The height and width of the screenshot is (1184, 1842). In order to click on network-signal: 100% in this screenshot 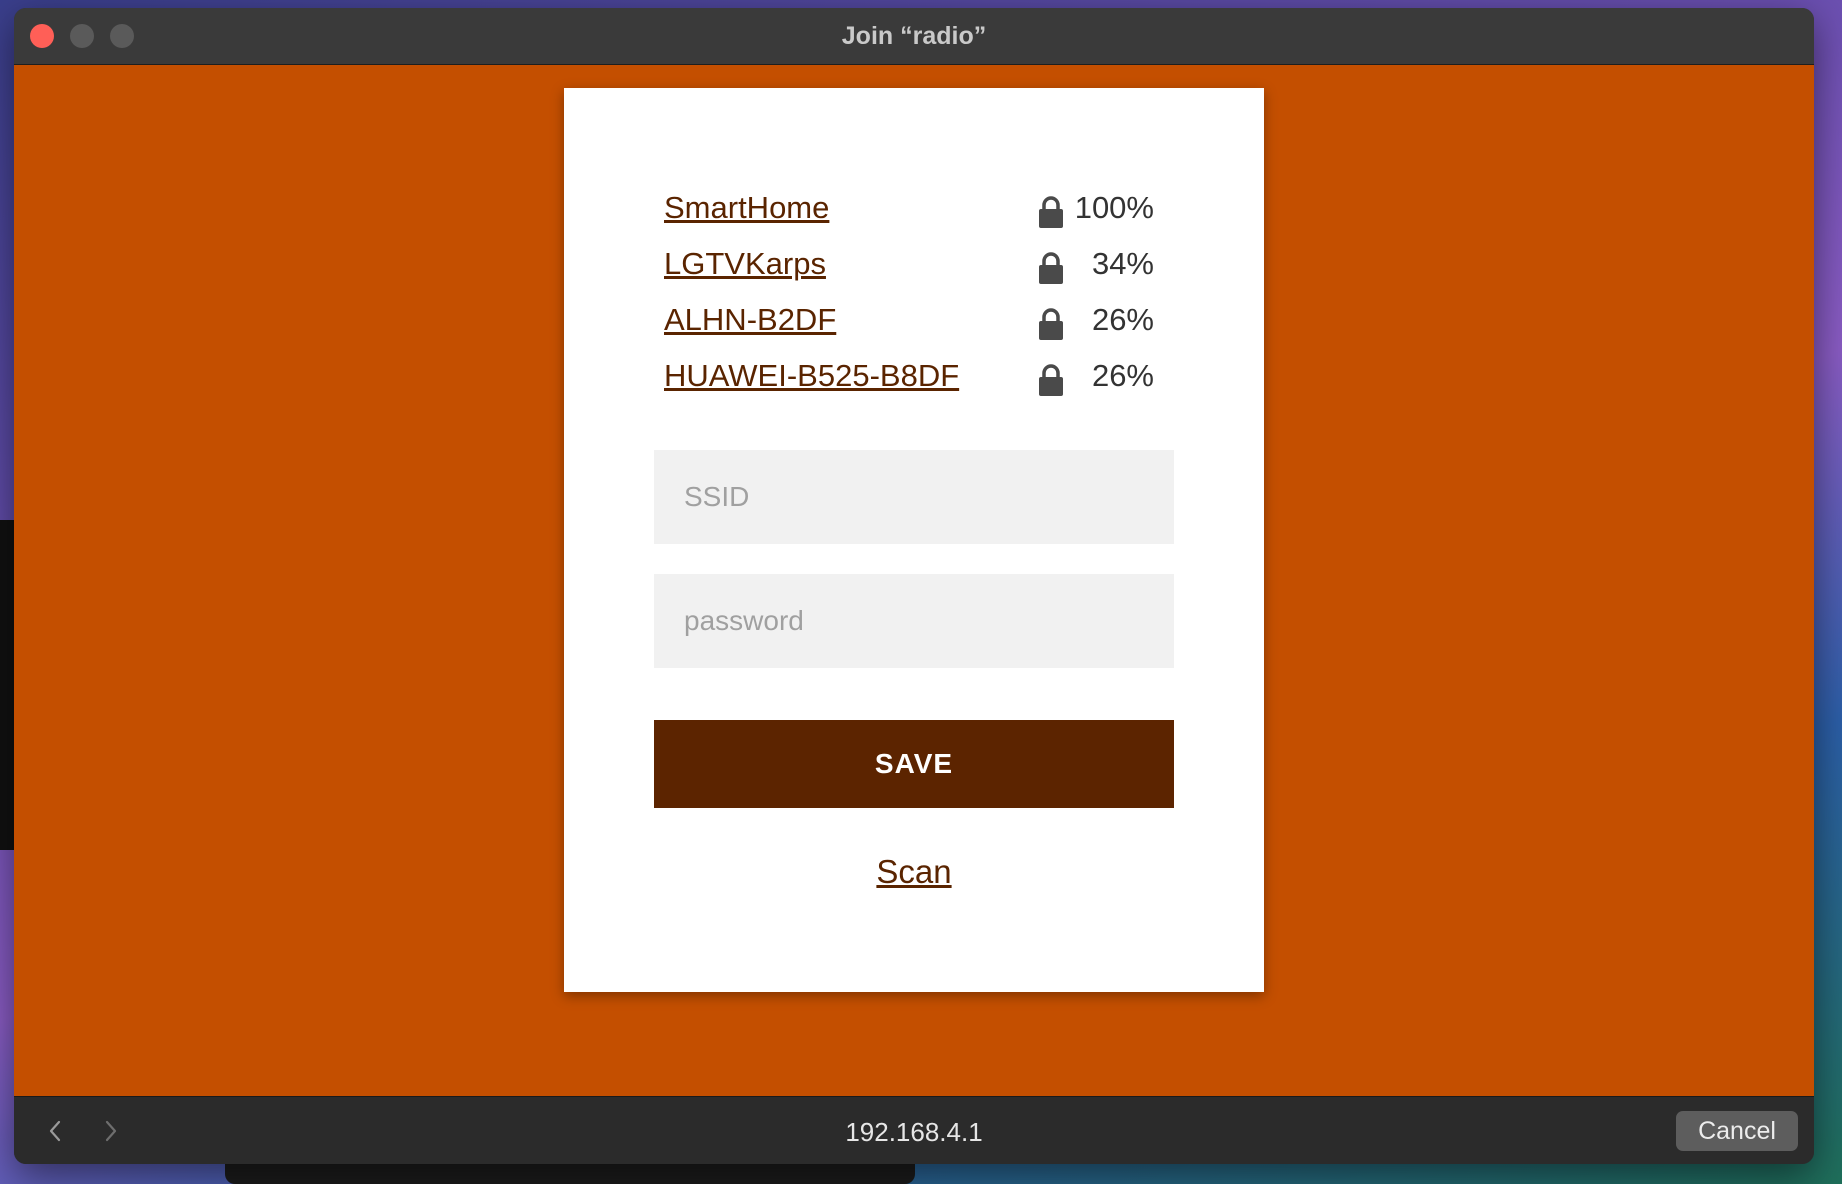, I will do `click(1114, 207)`.